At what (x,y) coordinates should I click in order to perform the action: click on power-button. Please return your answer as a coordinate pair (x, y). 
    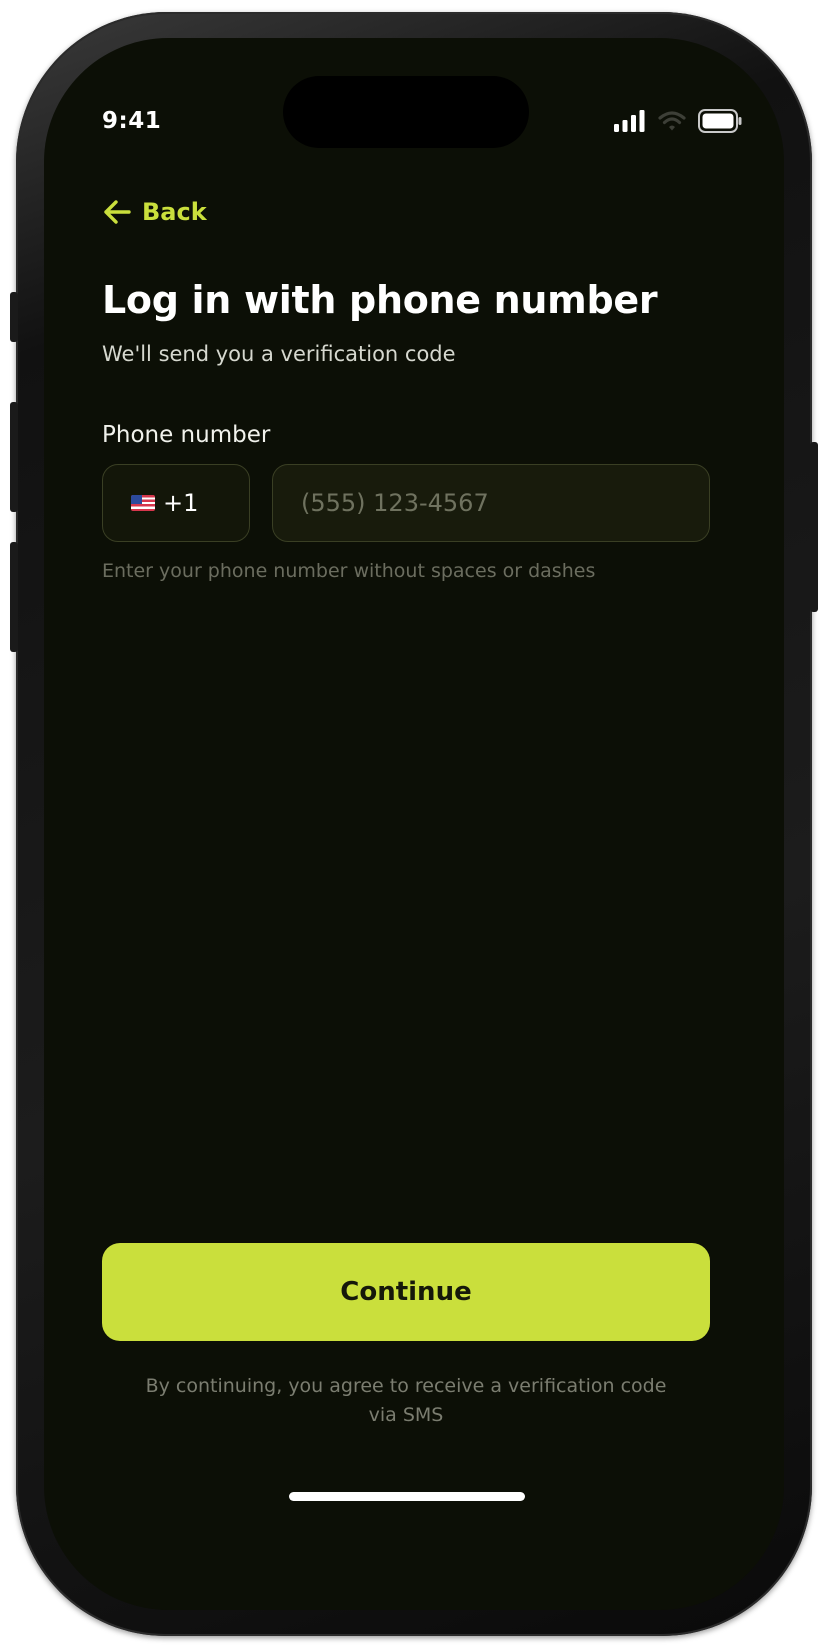
    Looking at the image, I should click on (814, 527).